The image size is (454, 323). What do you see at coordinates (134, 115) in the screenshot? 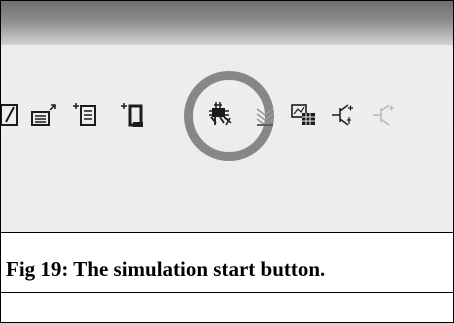
I see `add-device-icon` at bounding box center [134, 115].